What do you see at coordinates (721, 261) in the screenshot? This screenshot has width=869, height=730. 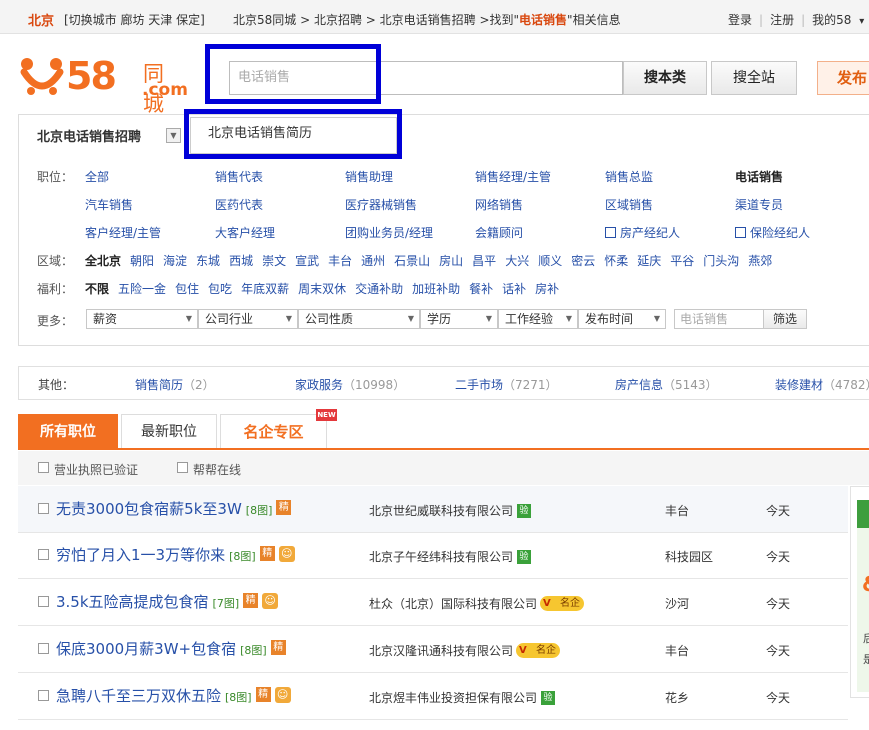 I see `area-link: 门头沟` at bounding box center [721, 261].